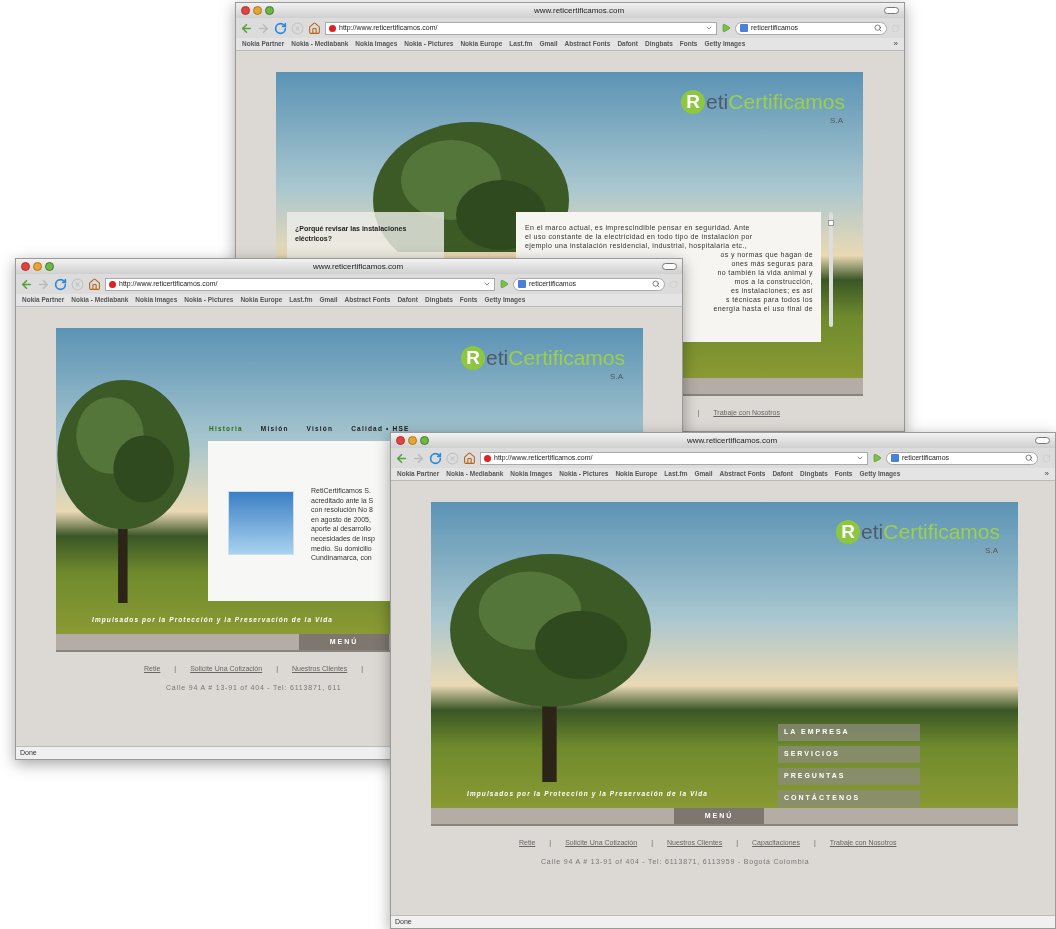 This screenshot has height=929, width=1056. I want to click on photo-placeholder, so click(261, 523).